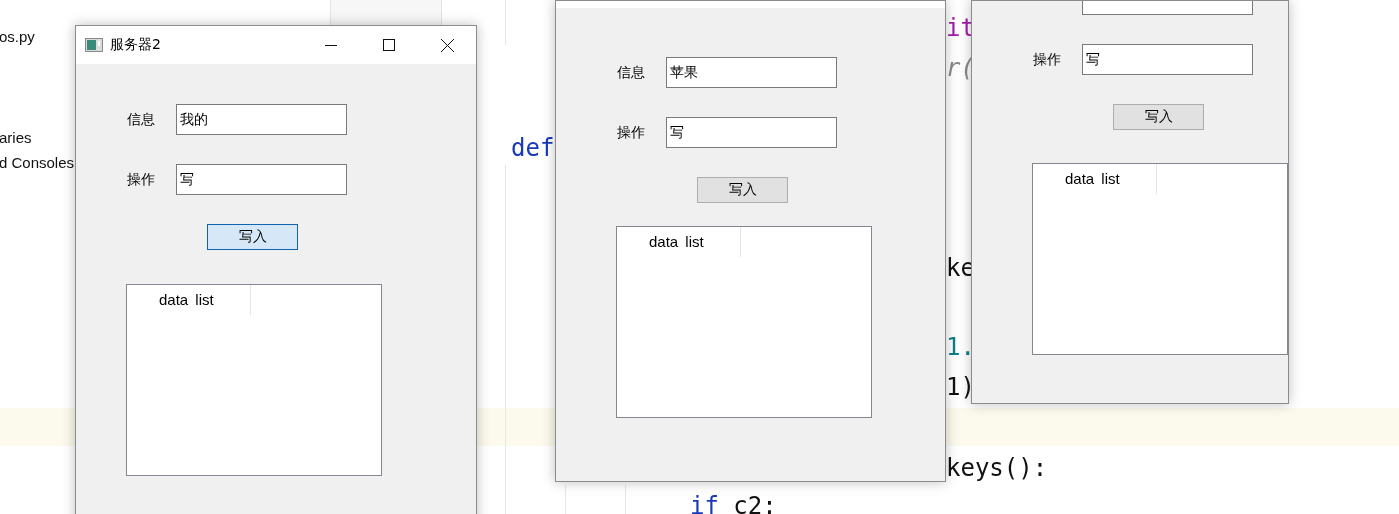  Describe the element at coordinates (733, 503) in the screenshot. I see `code-line: if c2:` at that location.